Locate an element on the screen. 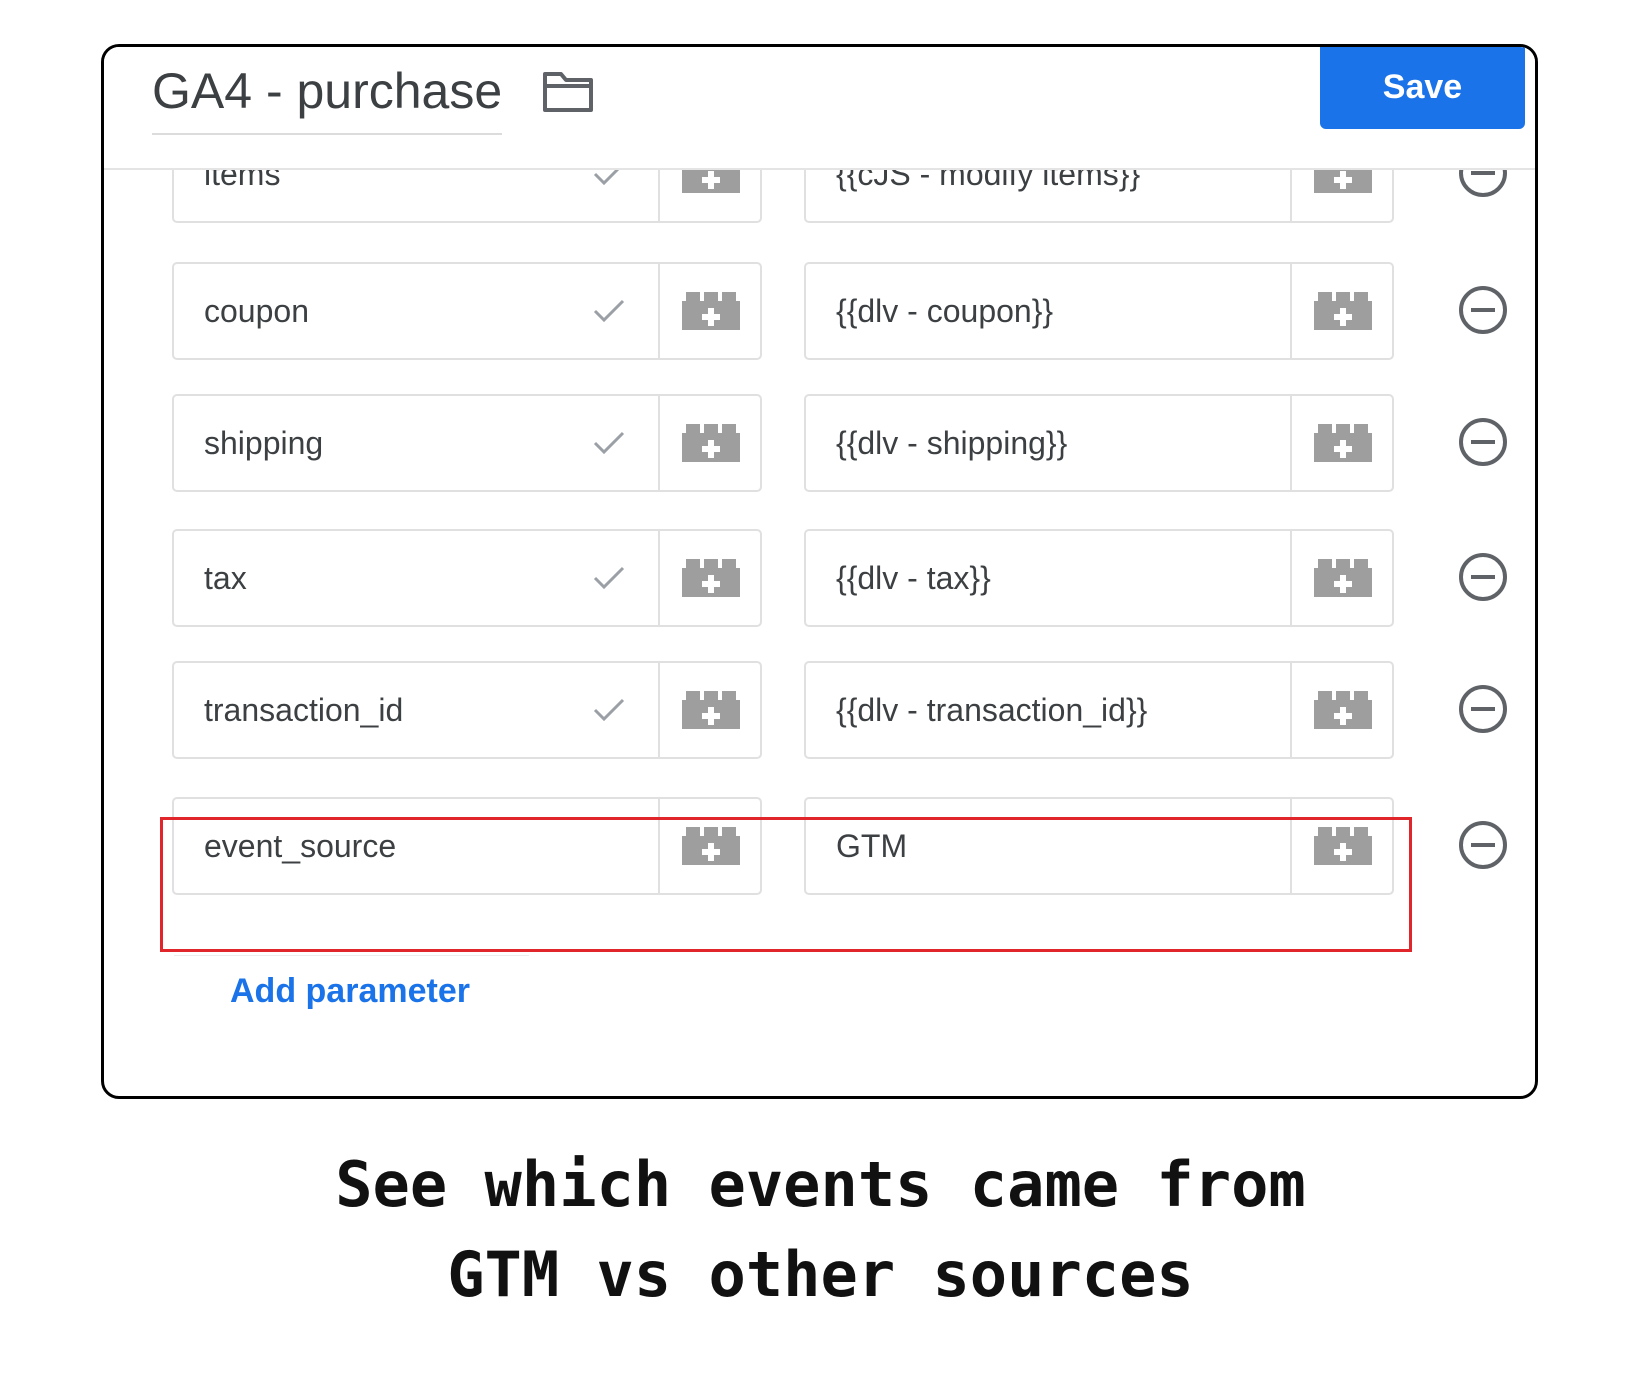 This screenshot has height=1396, width=1641. parameter-row: shipping {{dlv - shipping}} is located at coordinates (819, 443).